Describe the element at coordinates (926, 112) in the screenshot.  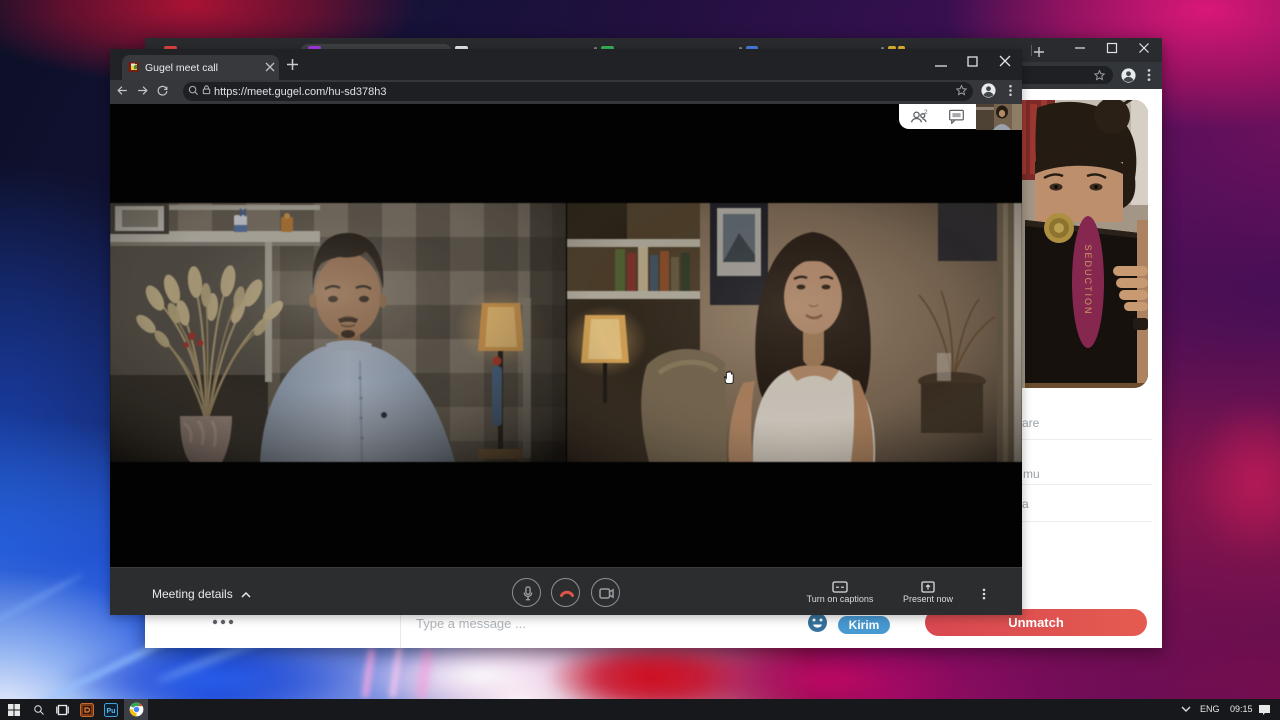
I see `svg-text: 2` at that location.